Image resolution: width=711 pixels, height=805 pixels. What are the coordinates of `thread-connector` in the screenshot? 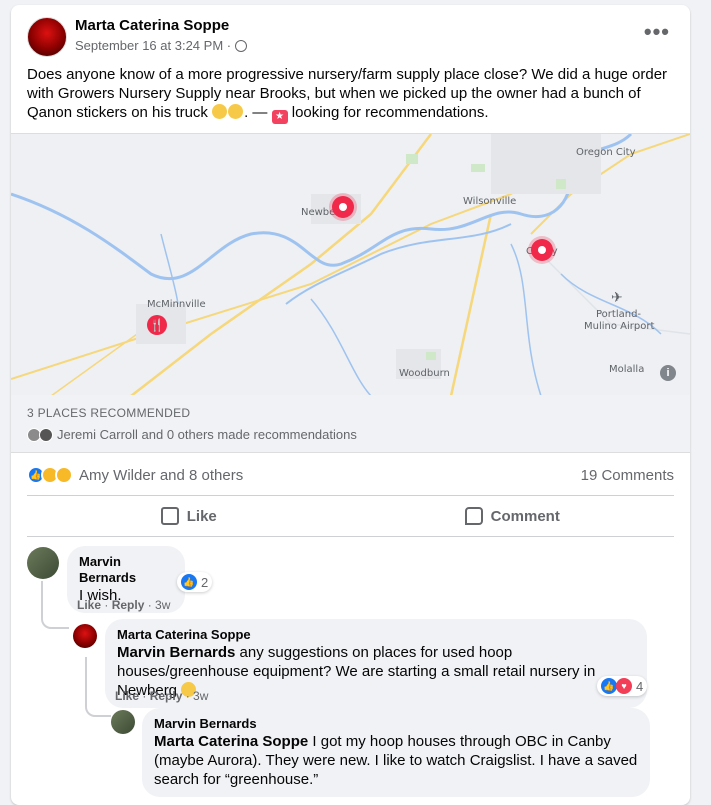 It's located at (55, 617).